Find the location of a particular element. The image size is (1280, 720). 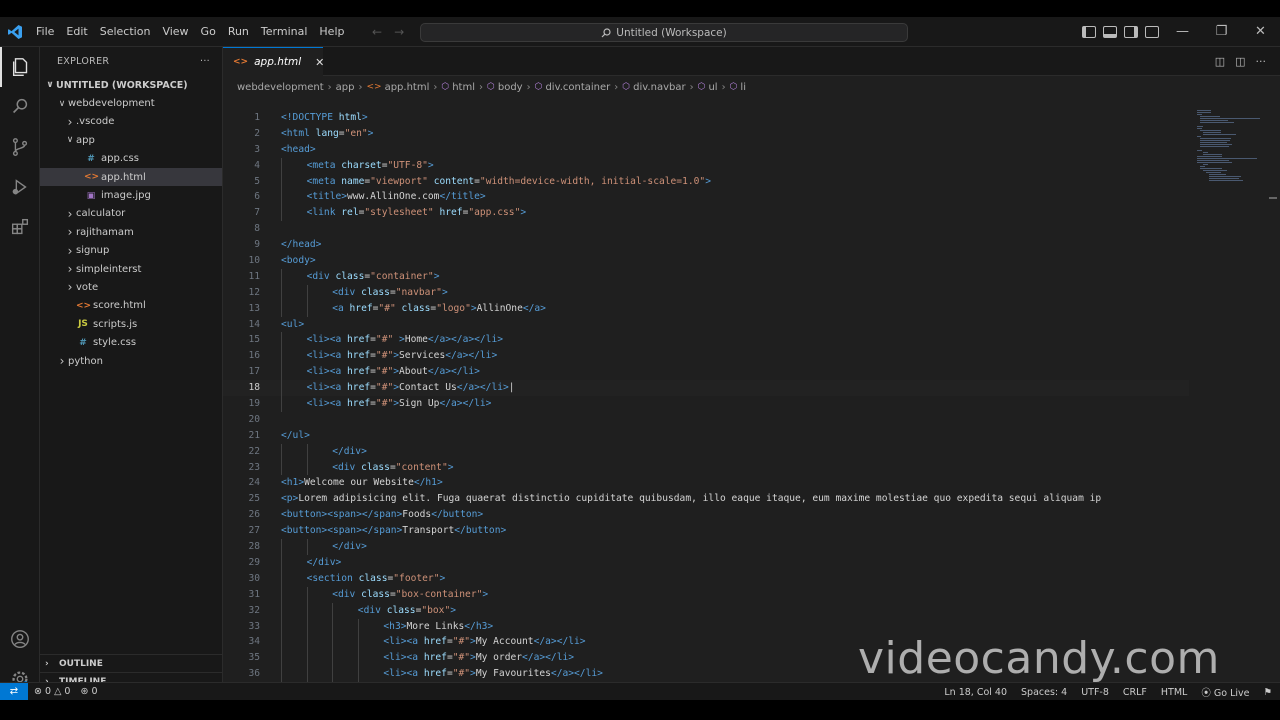

breadcrumb-item: ul is located at coordinates (712, 87).